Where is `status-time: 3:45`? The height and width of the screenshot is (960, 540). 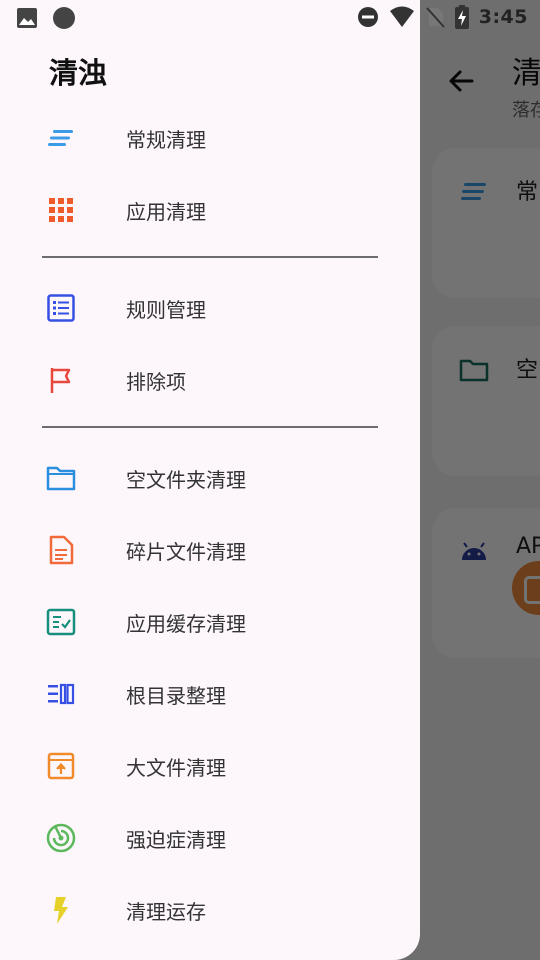
status-time: 3:45 is located at coordinates (503, 17).